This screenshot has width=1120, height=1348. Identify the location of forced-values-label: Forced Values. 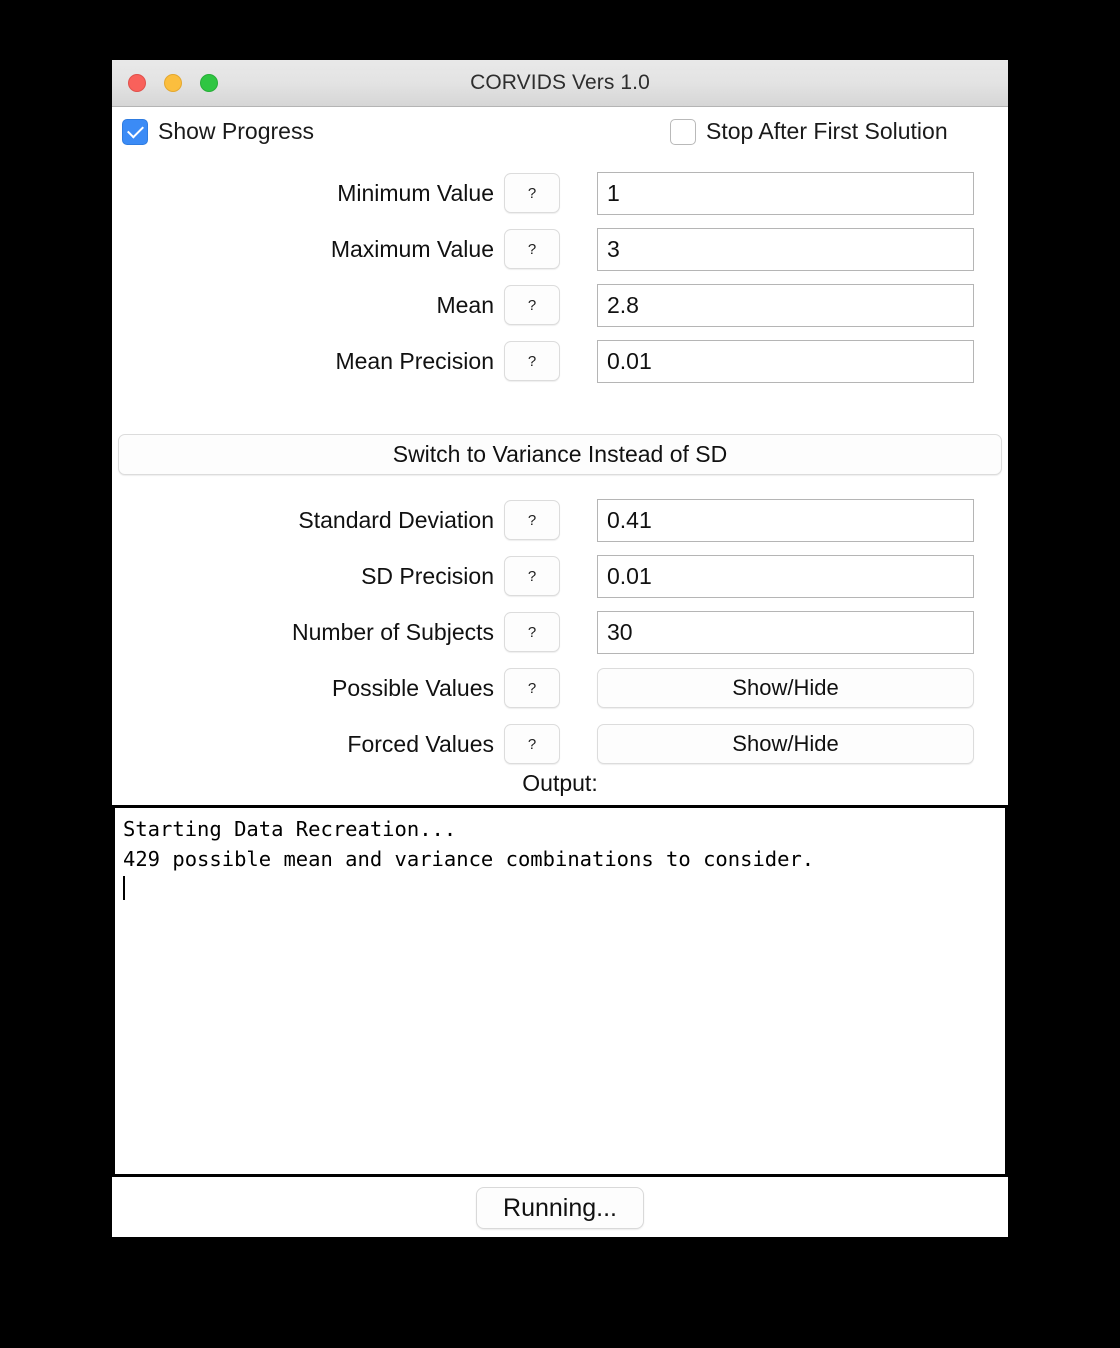
(420, 743).